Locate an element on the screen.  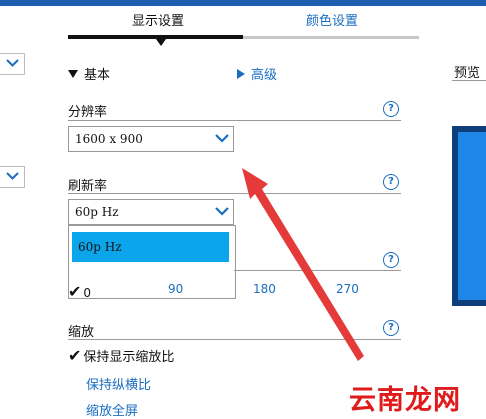
red-arrow-icon is located at coordinates (303, 264).